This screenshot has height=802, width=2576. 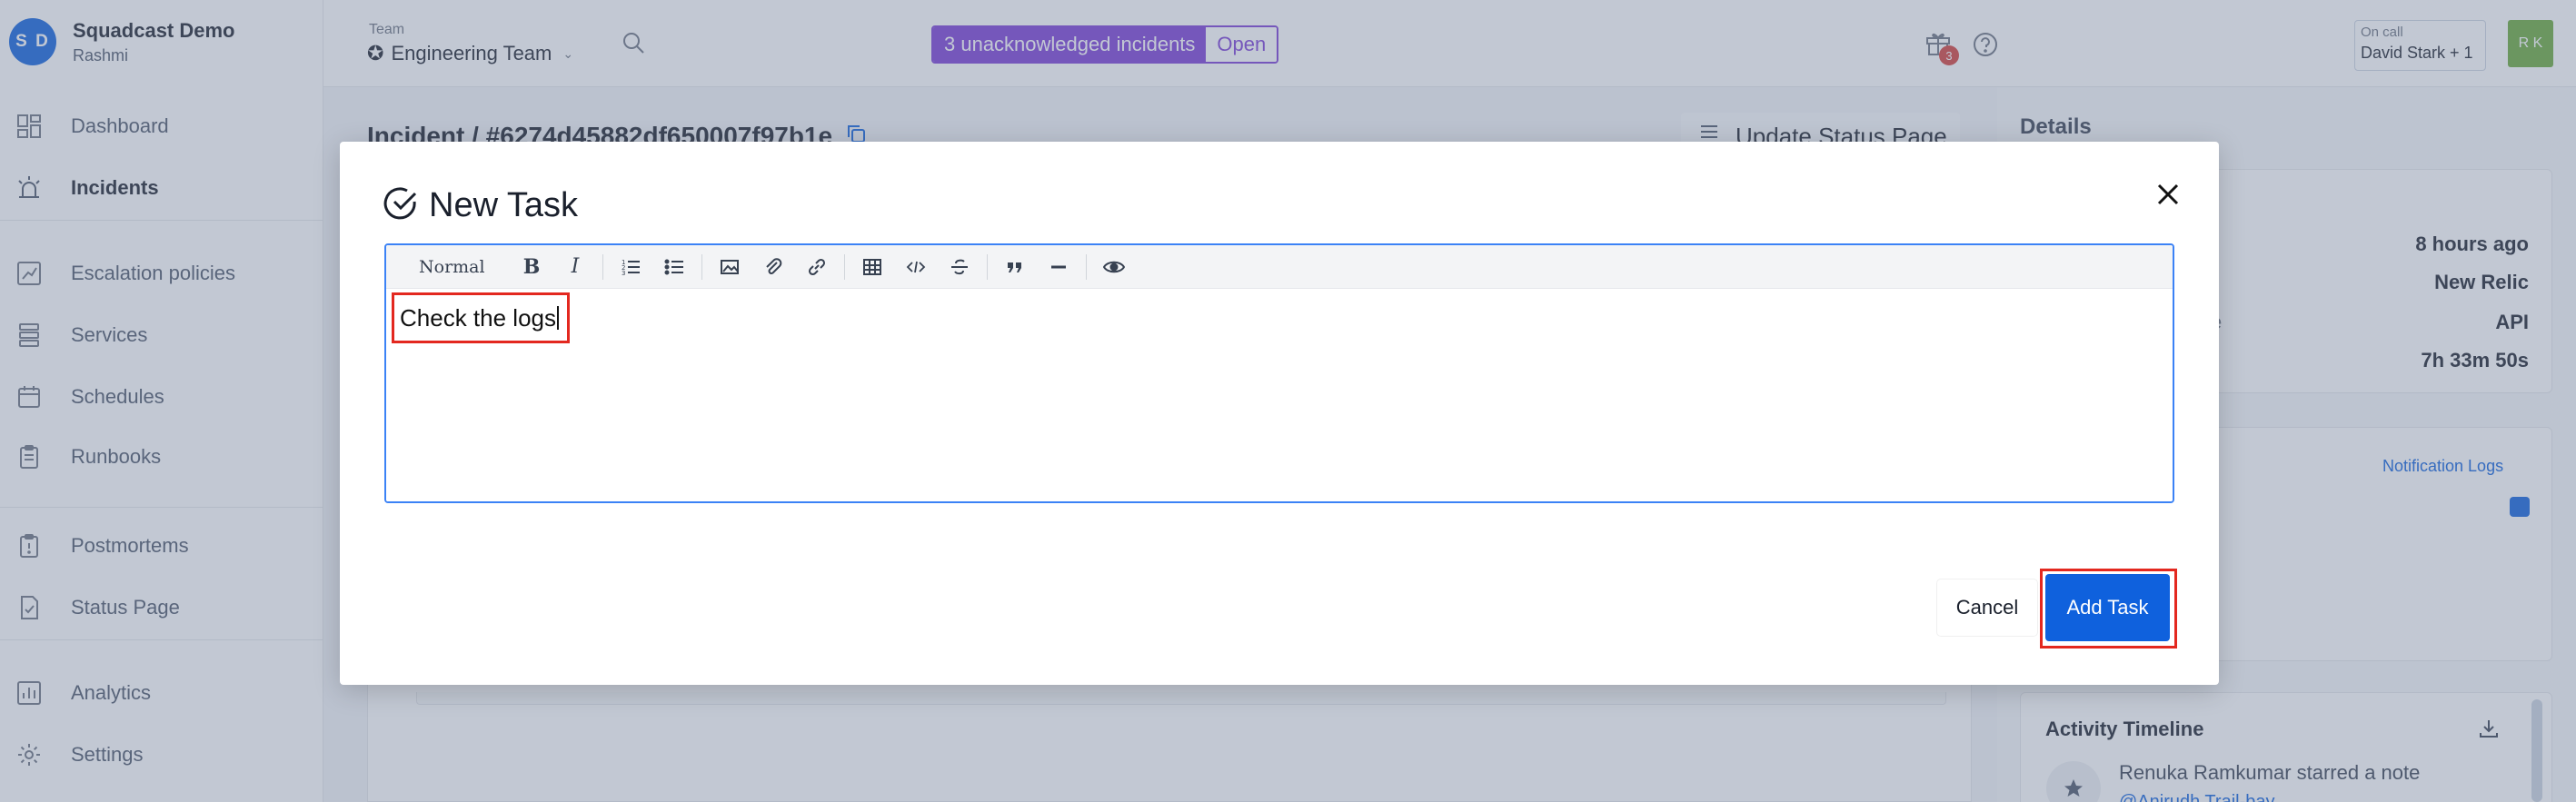 I want to click on modal-header: New Task, so click(x=481, y=205).